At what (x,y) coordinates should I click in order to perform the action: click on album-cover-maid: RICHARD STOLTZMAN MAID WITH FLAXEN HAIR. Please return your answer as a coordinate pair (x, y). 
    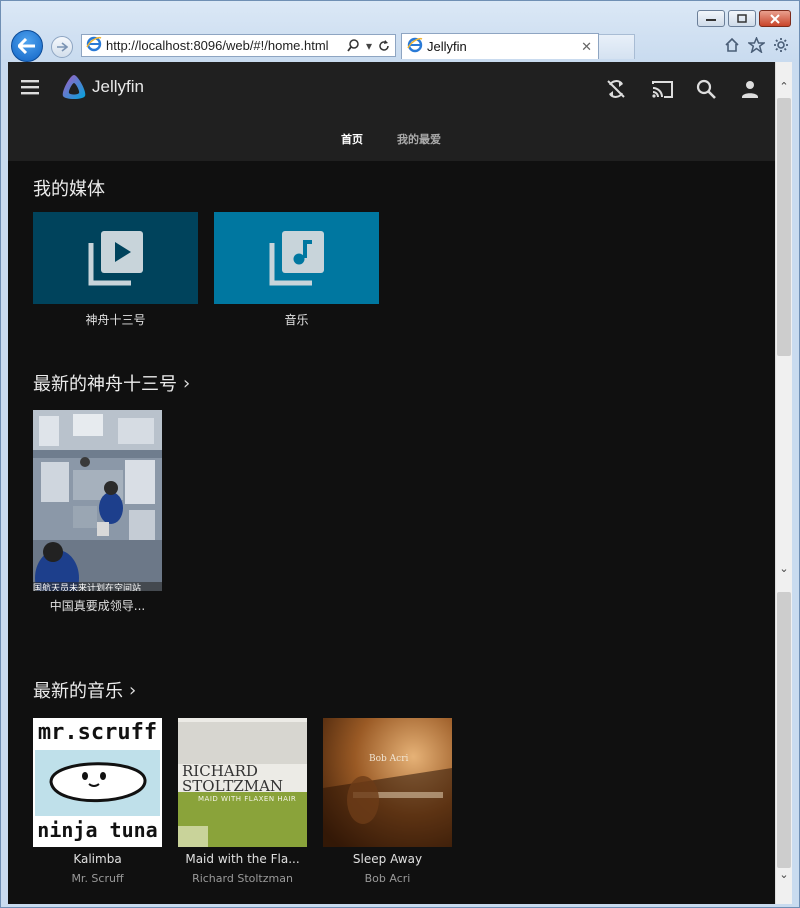
    Looking at the image, I should click on (242, 782).